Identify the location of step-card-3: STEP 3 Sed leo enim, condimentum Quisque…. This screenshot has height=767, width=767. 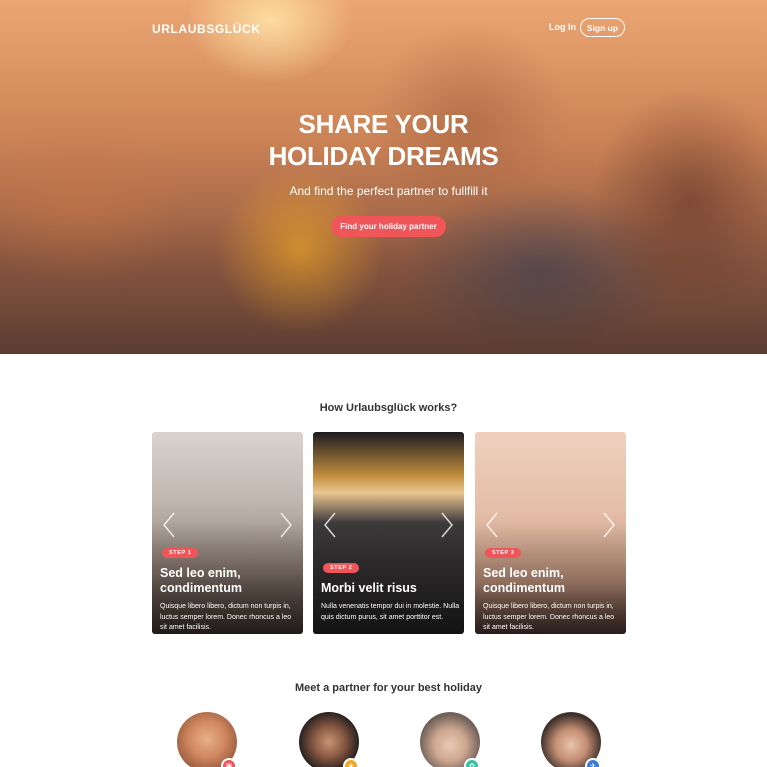
(550, 533).